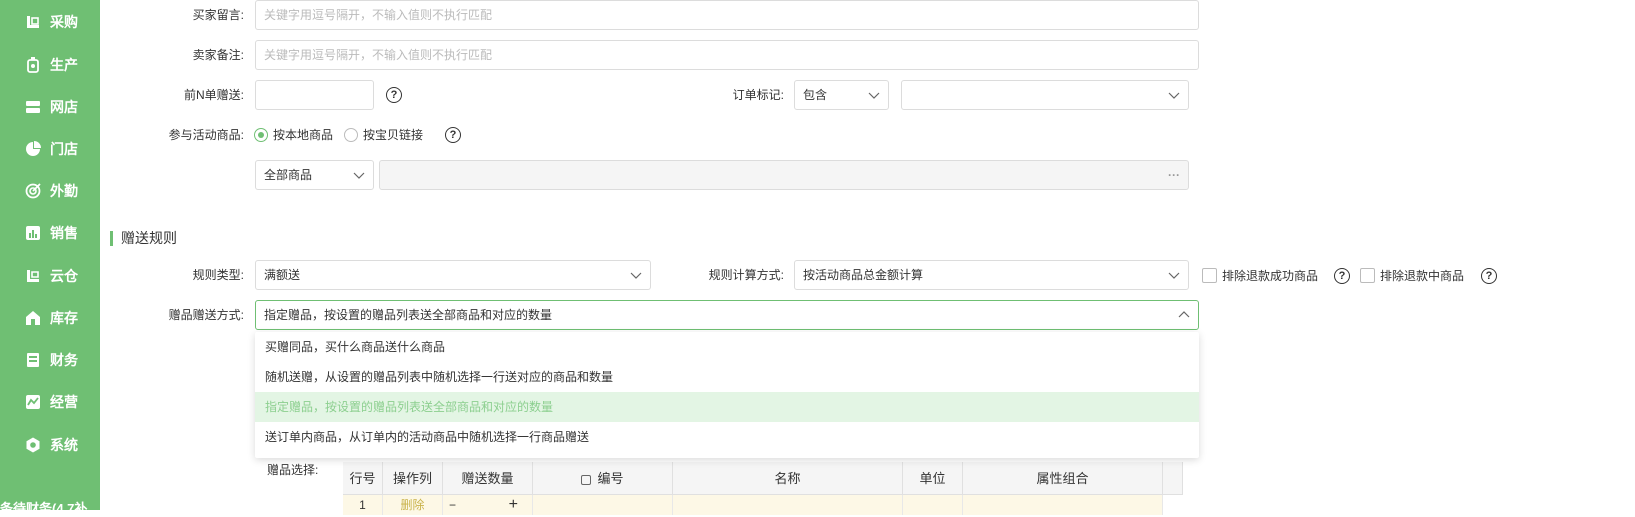 This screenshot has height=517, width=1635. What do you see at coordinates (758, 95) in the screenshot?
I see `order-mark-label: 订单标记:` at bounding box center [758, 95].